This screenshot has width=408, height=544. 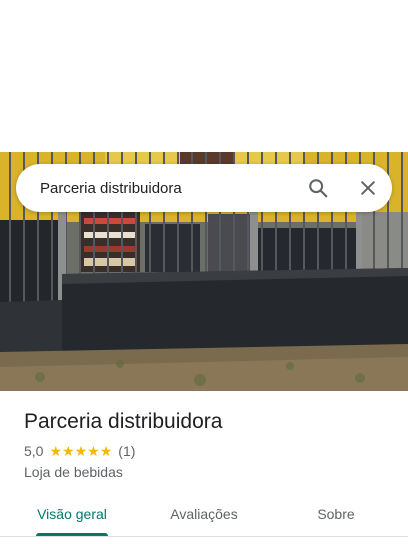 What do you see at coordinates (34, 451) in the screenshot?
I see `rating-value: 5,0` at bounding box center [34, 451].